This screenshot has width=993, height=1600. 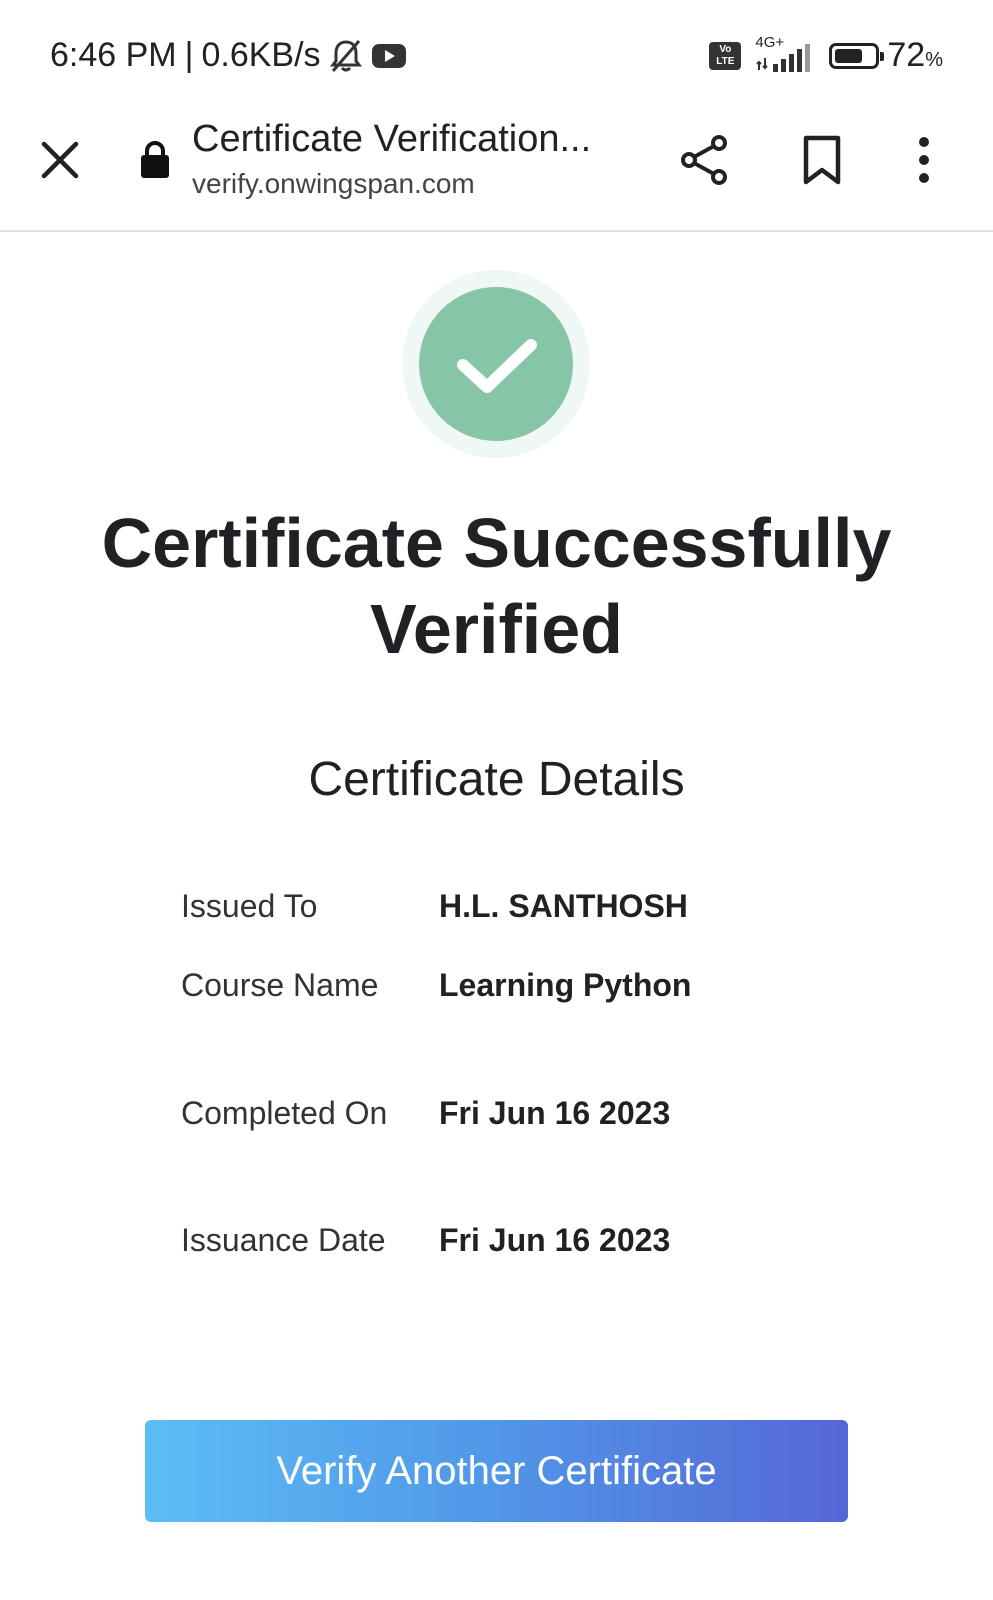 I want to click on detail-label: Completed On, so click(x=284, y=1113).